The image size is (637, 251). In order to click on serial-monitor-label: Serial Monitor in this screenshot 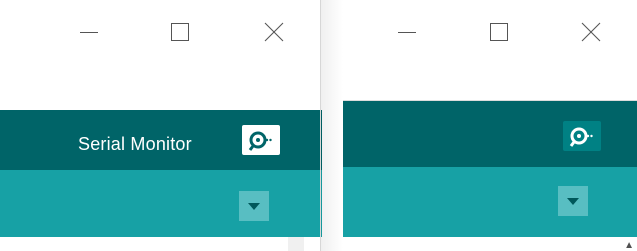, I will do `click(135, 144)`.